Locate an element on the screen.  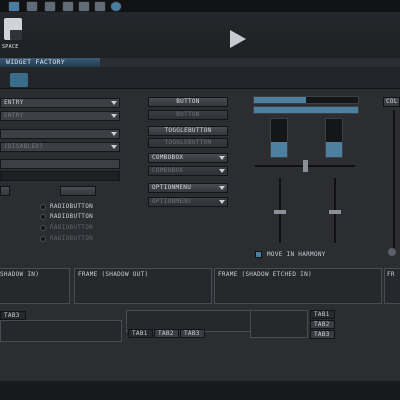
frame-label: FRAME (SHADOW ETCHED IN) is located at coordinates (265, 274).